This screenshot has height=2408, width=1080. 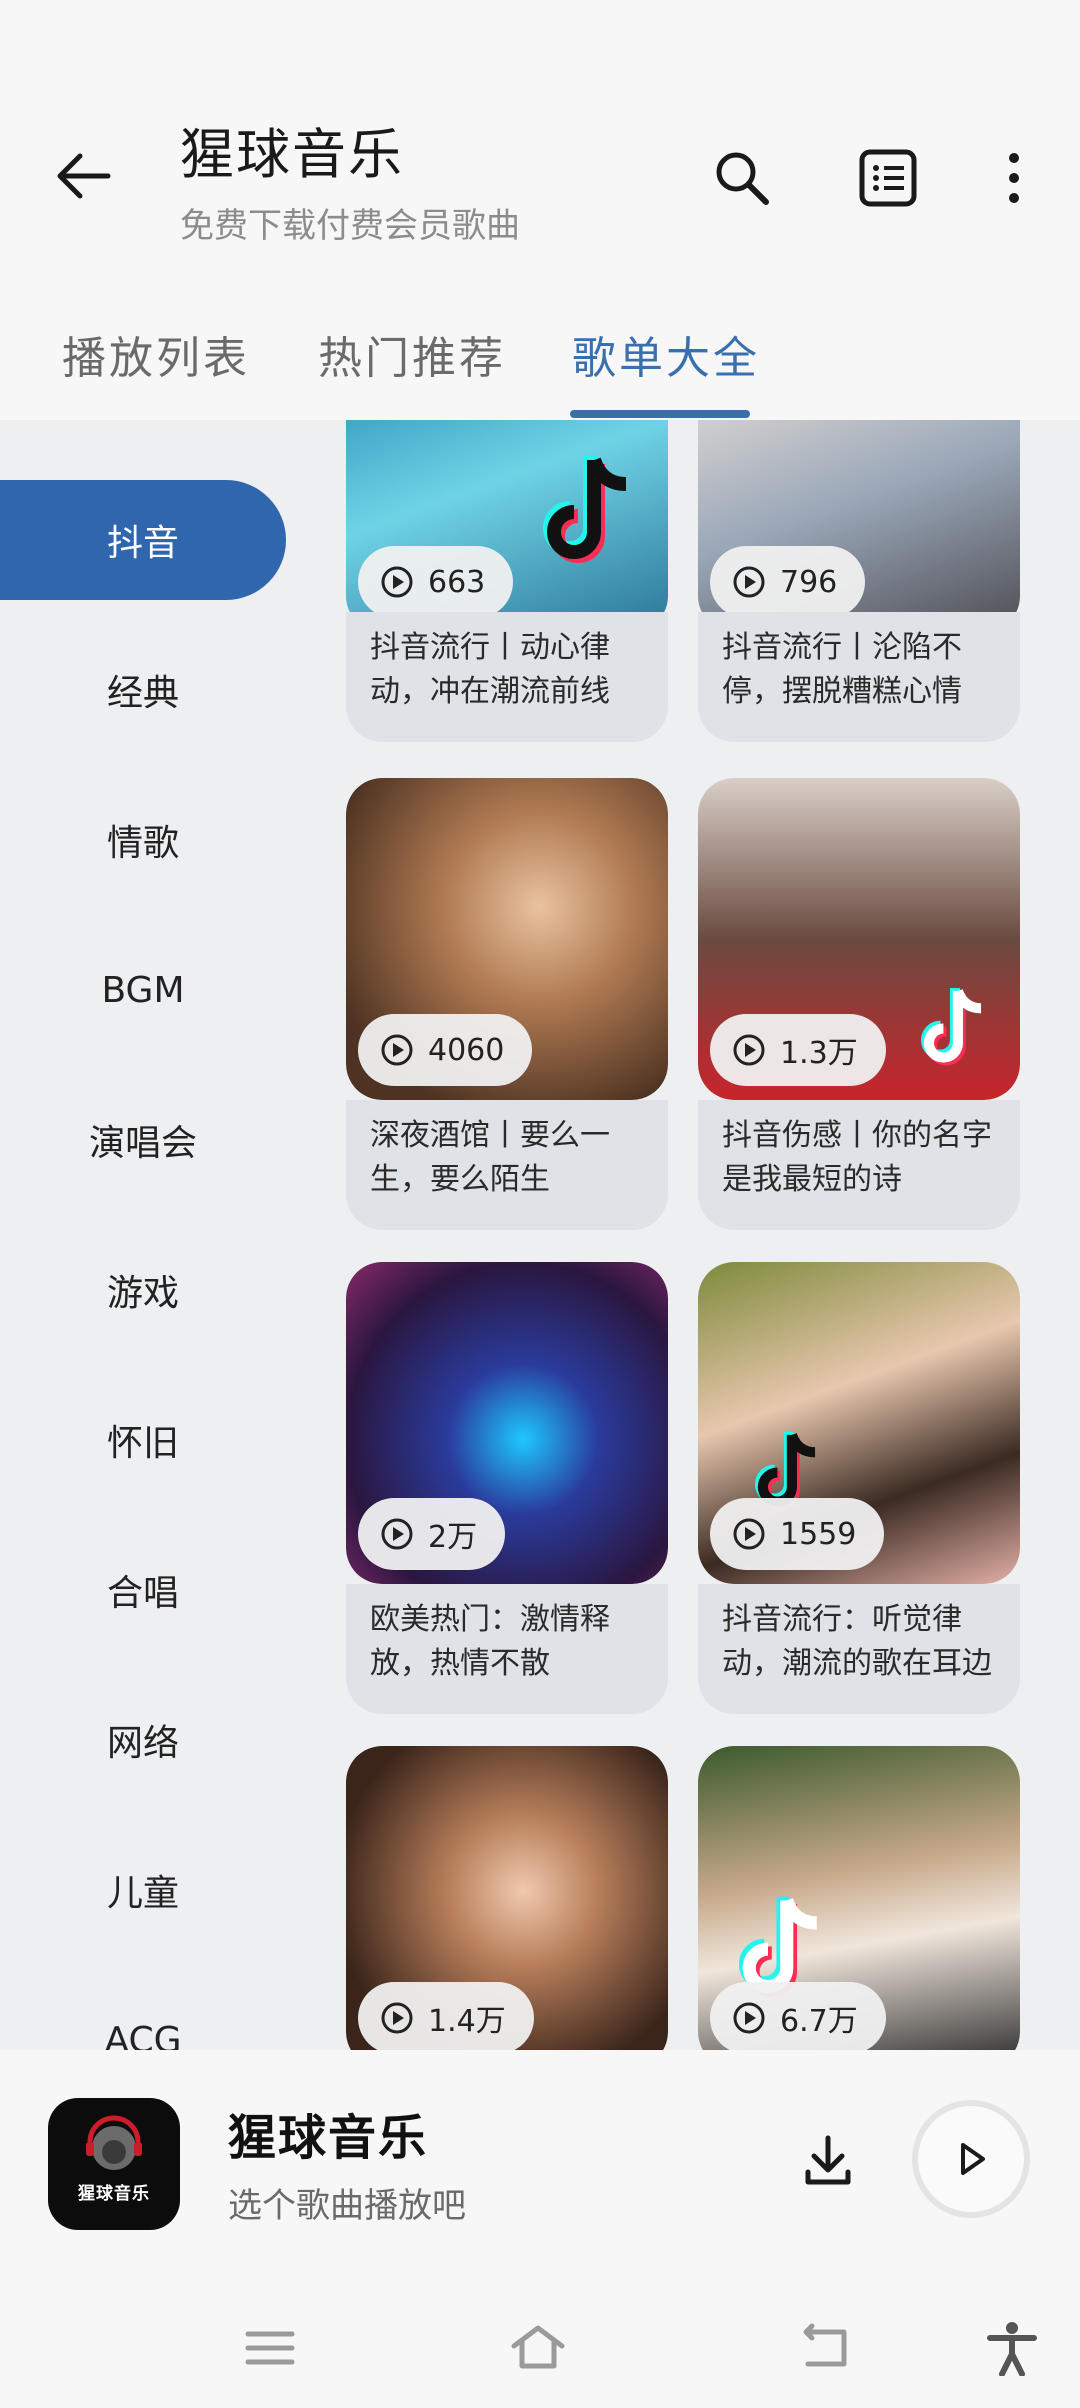 I want to click on category-acg: ACG, so click(x=143, y=2015).